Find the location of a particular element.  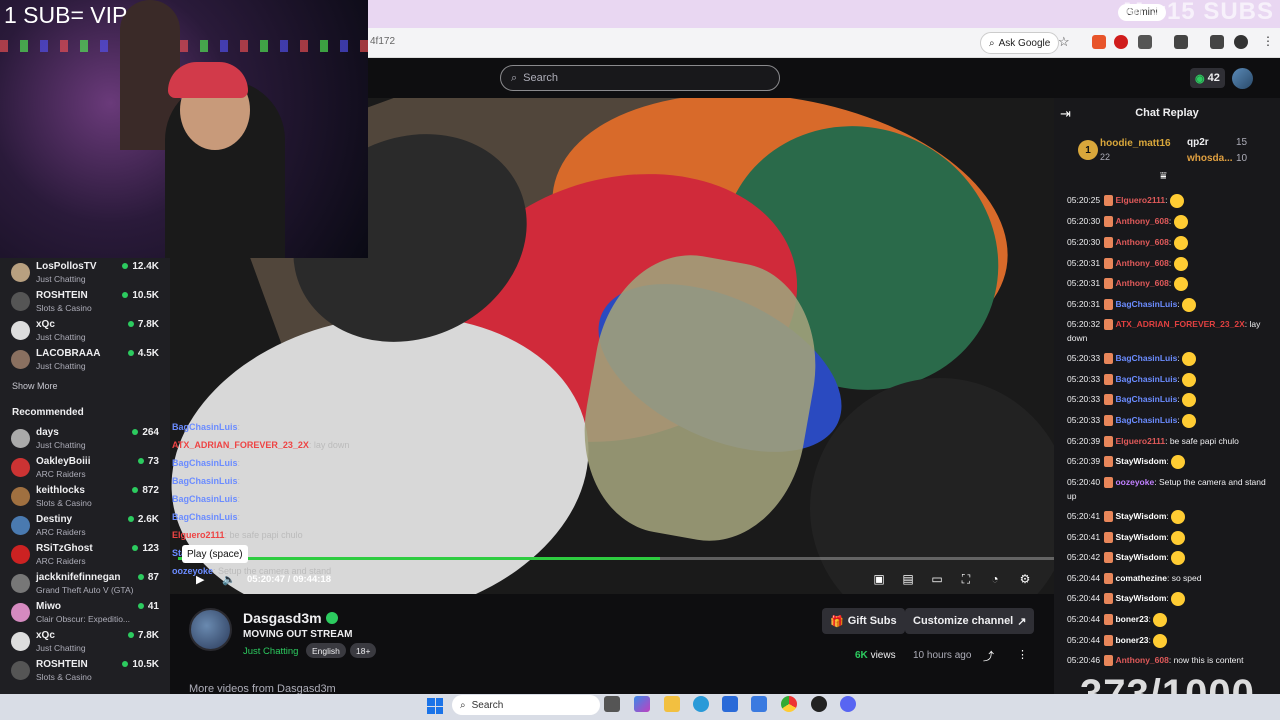

taskbar-search: ⌕ Search is located at coordinates (526, 705).